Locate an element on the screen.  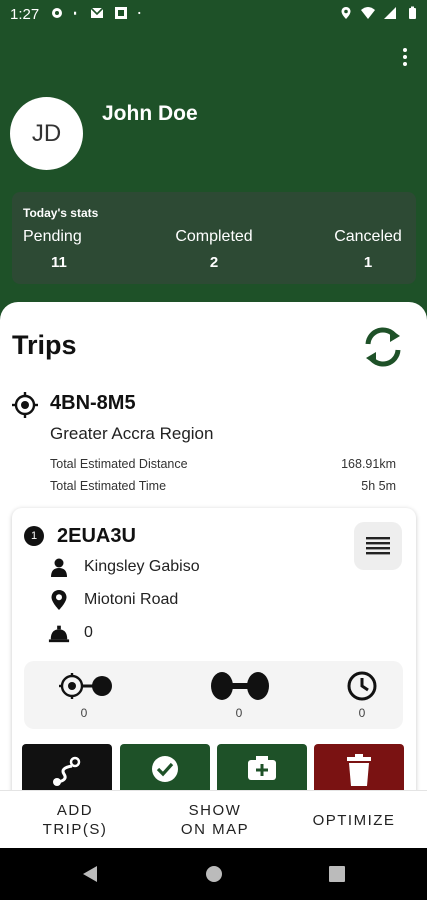
trip-code: 2EUA3U is located at coordinates (96, 536).